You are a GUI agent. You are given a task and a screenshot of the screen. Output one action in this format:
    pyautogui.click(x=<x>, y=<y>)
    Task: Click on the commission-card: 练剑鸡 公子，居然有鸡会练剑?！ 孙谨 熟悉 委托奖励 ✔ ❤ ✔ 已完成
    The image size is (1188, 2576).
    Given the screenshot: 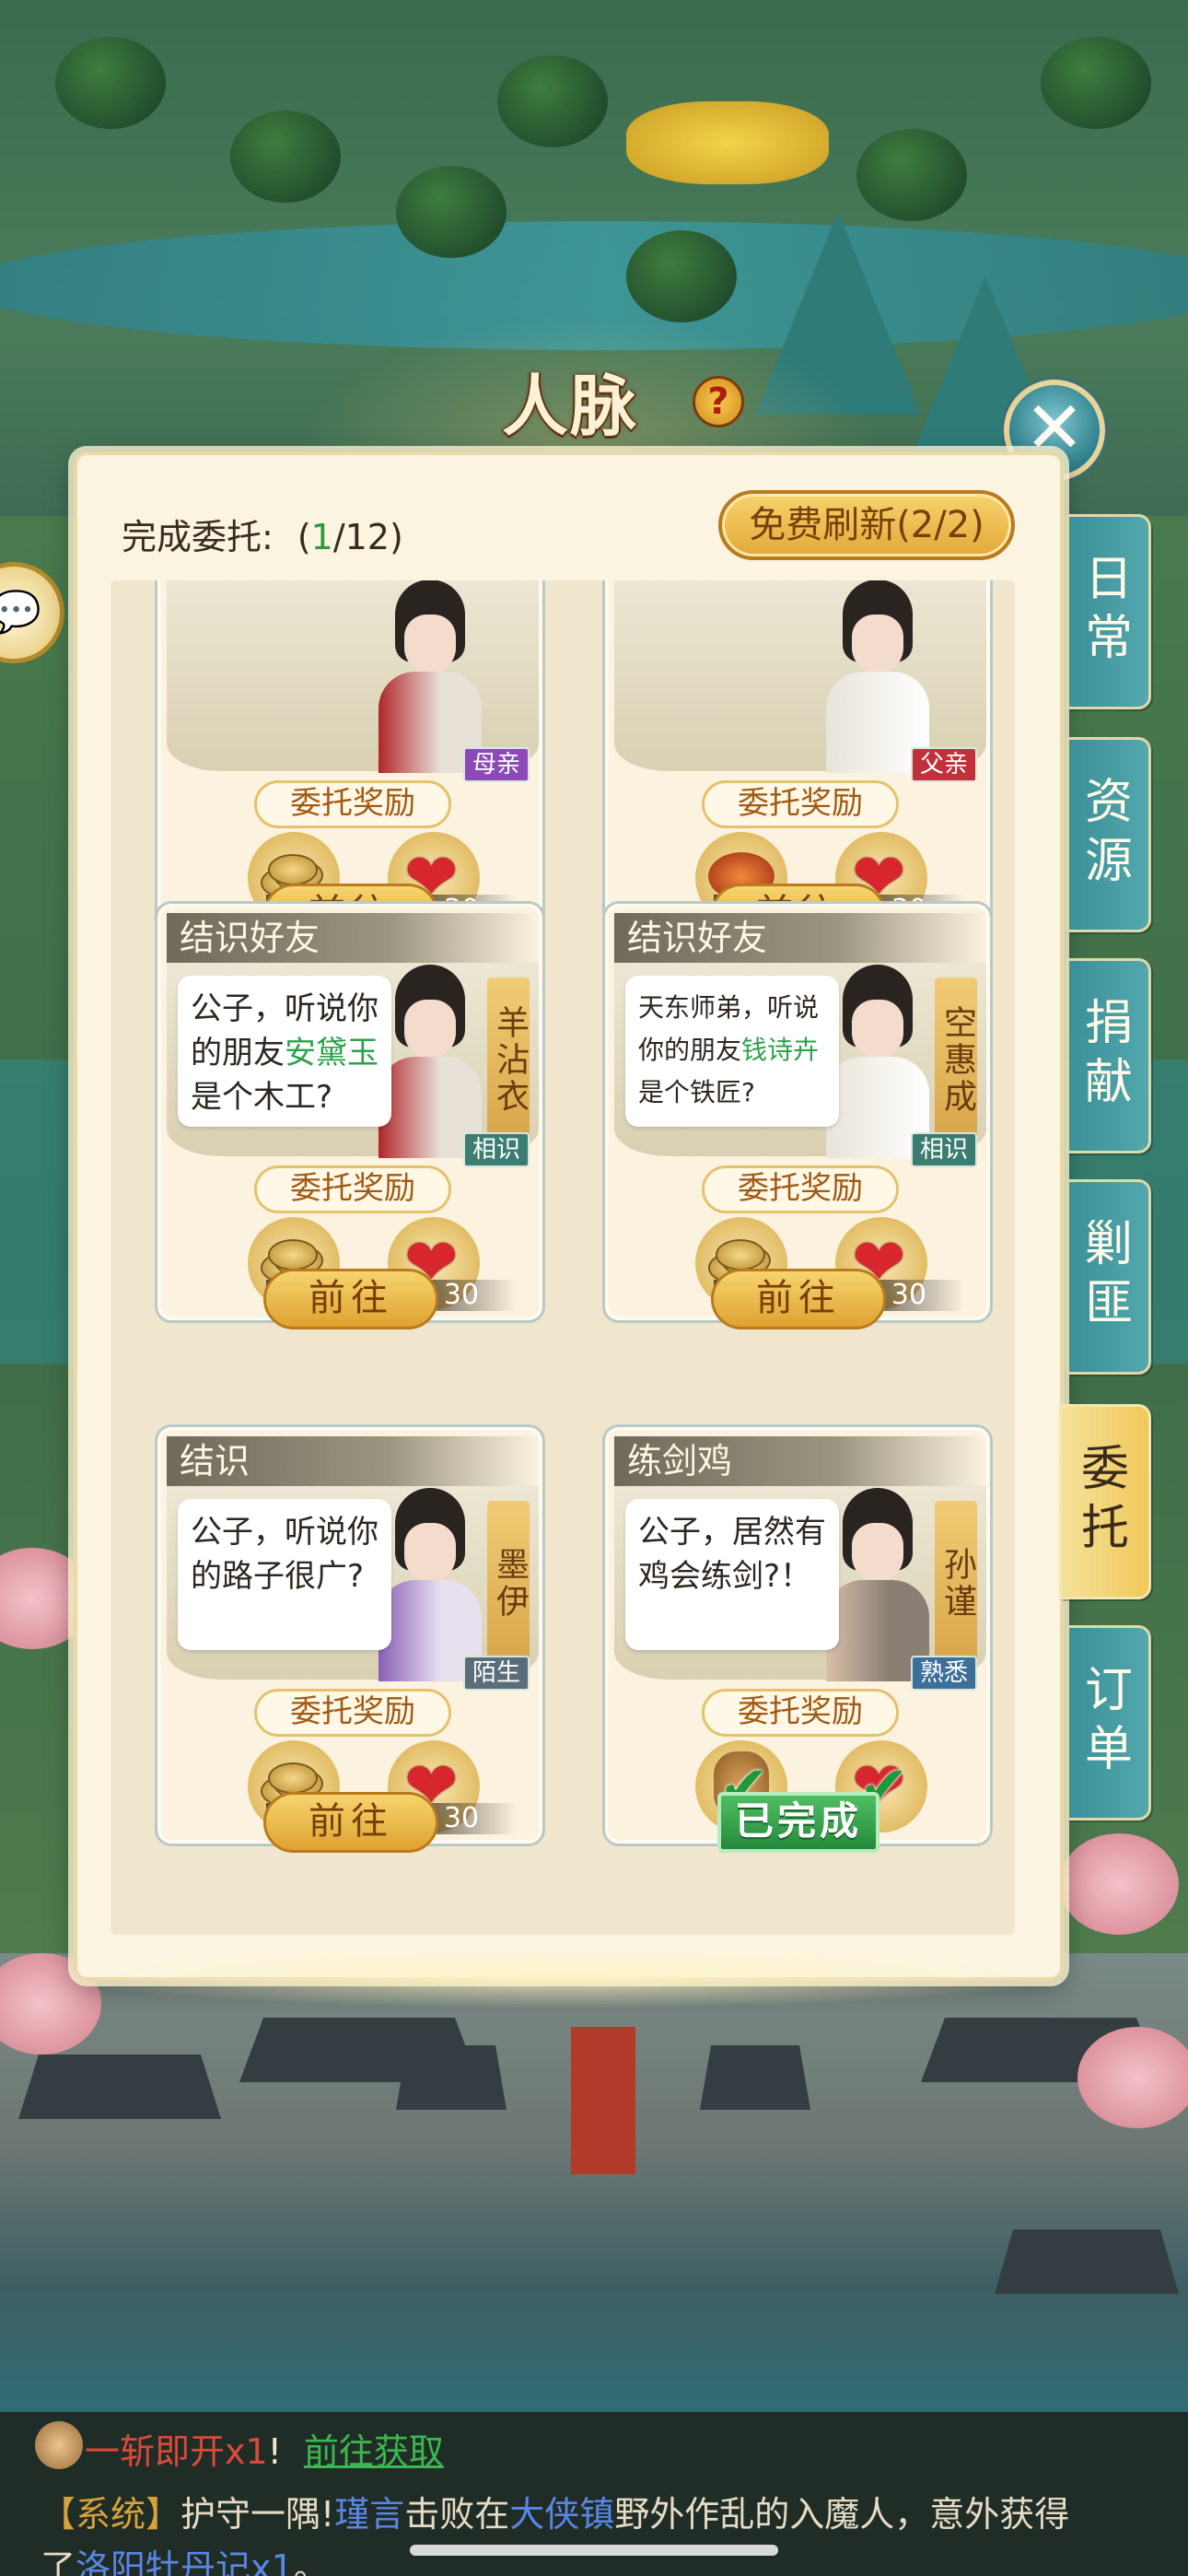 What is the action you would take?
    pyautogui.click(x=791, y=1632)
    